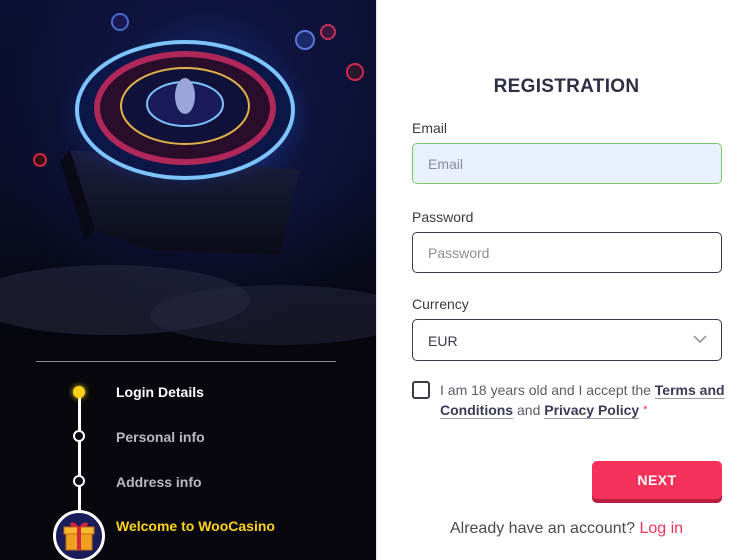  Describe the element at coordinates (645, 410) in the screenshot. I see `required-mark: *` at that location.